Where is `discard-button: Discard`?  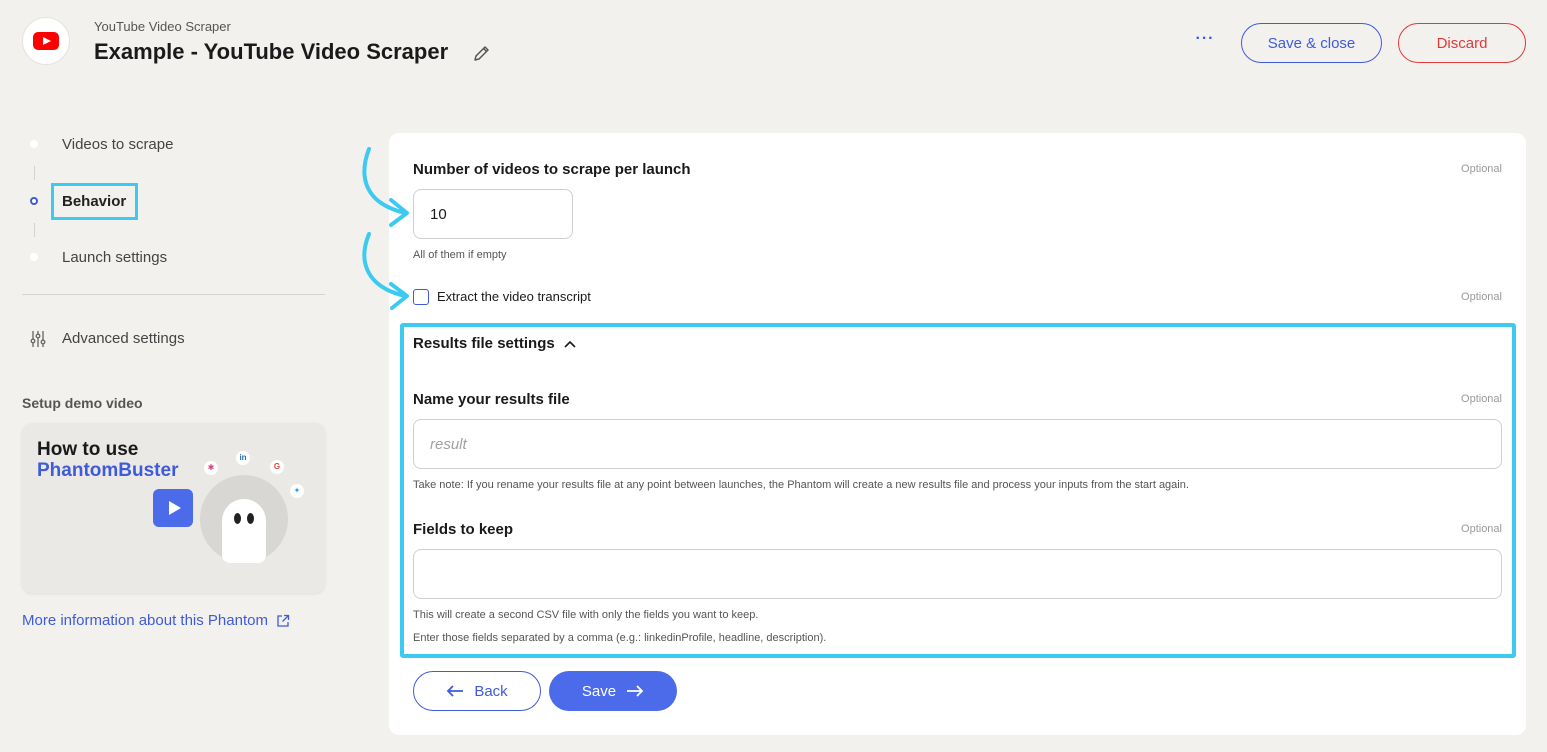
discard-button: Discard is located at coordinates (1462, 43).